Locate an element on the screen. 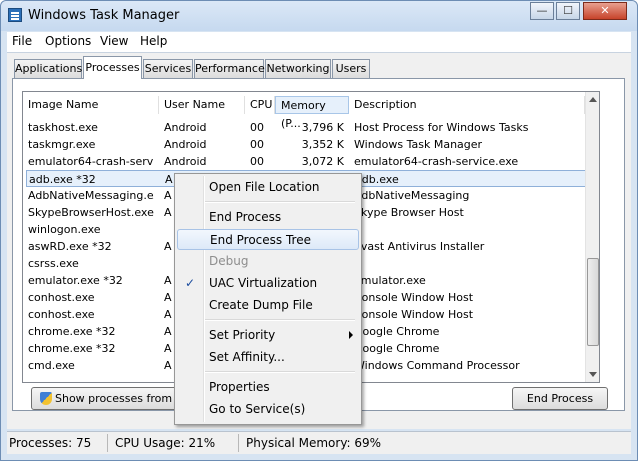 This screenshot has height=461, width=638. cell-image-name: aswRD.exe *32 is located at coordinates (70, 246).